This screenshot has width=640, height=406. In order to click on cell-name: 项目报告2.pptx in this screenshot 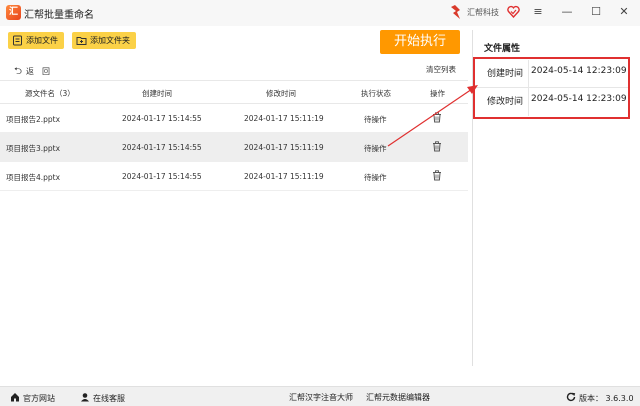, I will do `click(33, 119)`.